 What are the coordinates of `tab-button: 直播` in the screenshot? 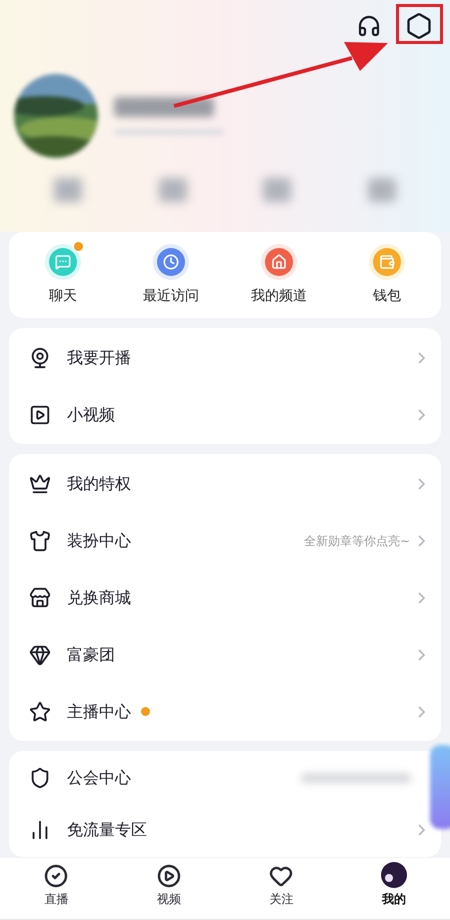 It's located at (56, 886).